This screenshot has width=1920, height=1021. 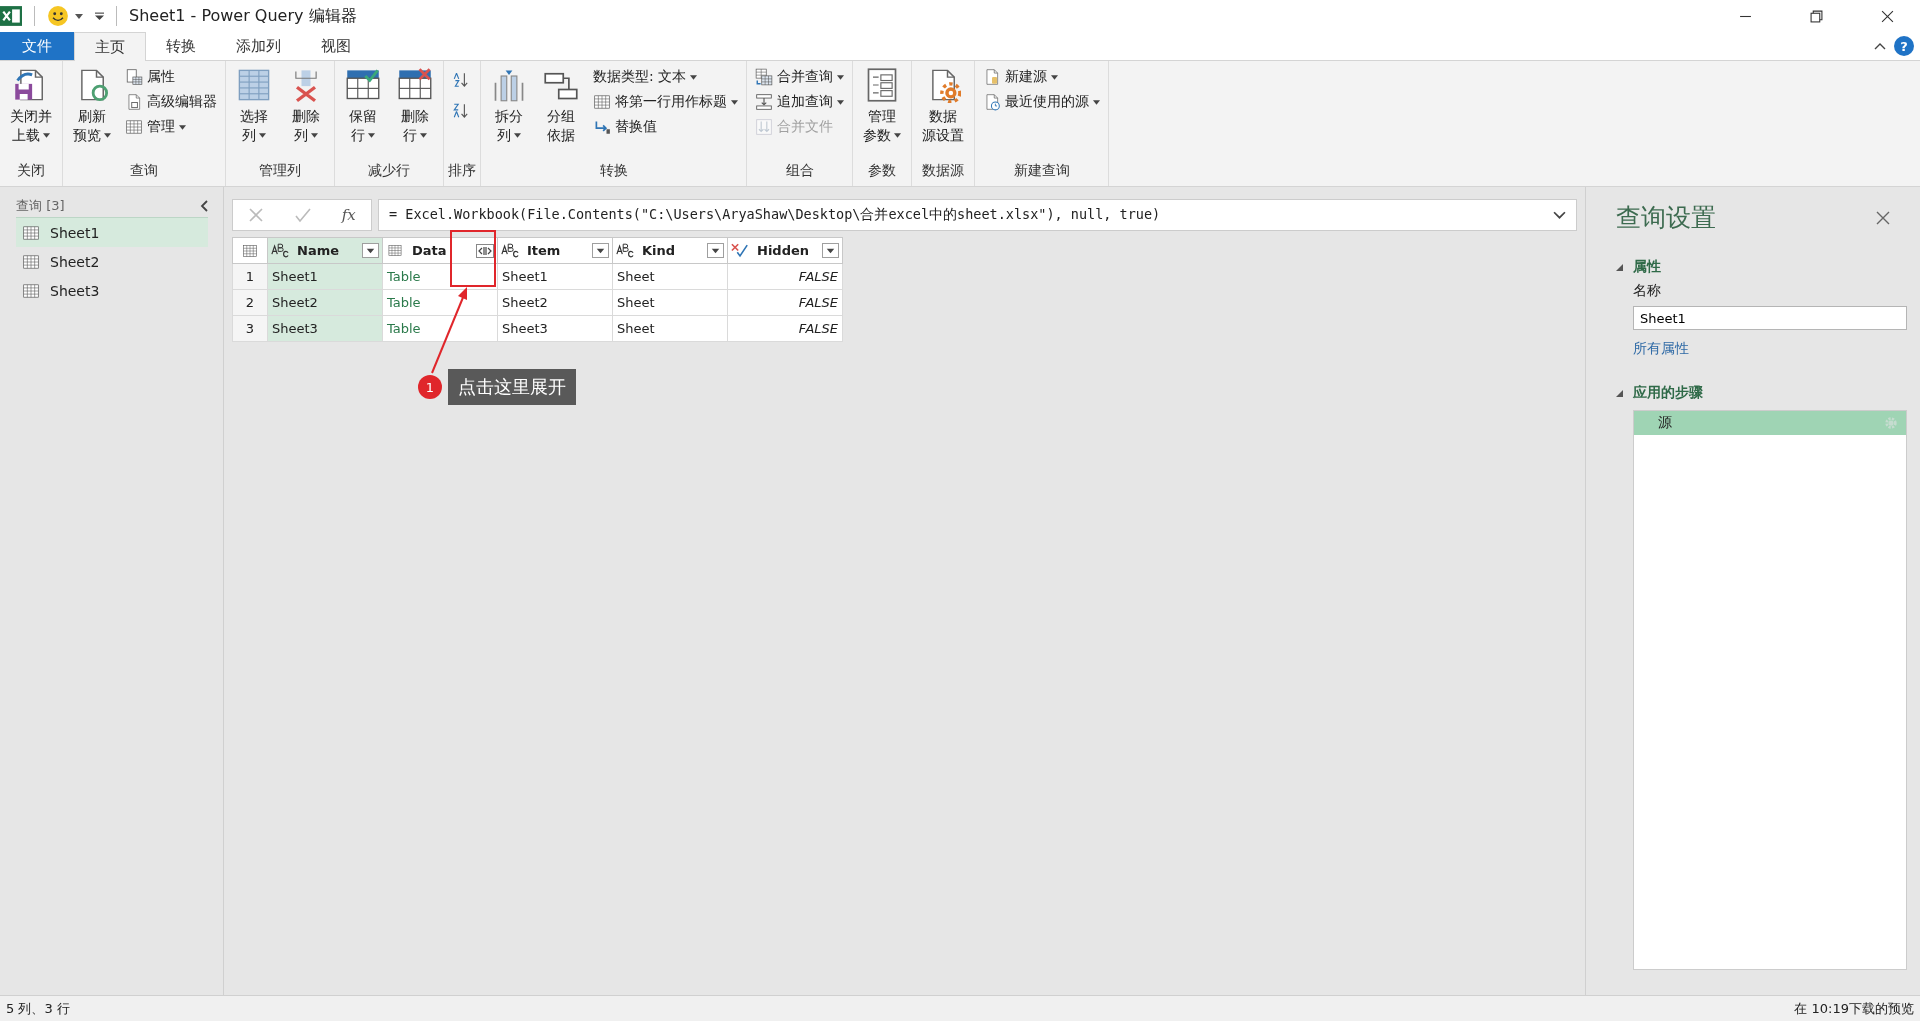 What do you see at coordinates (764, 127) in the screenshot?
I see `combine-files-icon` at bounding box center [764, 127].